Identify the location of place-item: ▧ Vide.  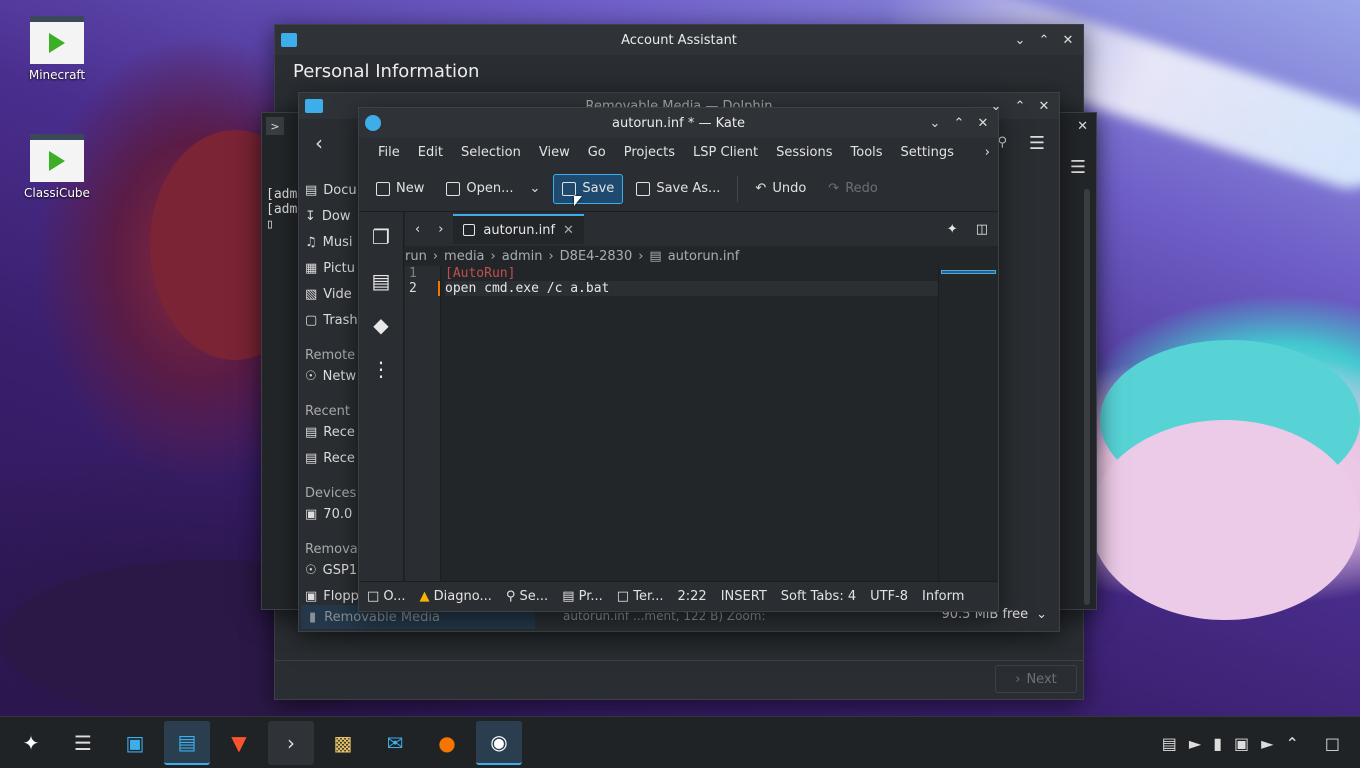
(329, 294).